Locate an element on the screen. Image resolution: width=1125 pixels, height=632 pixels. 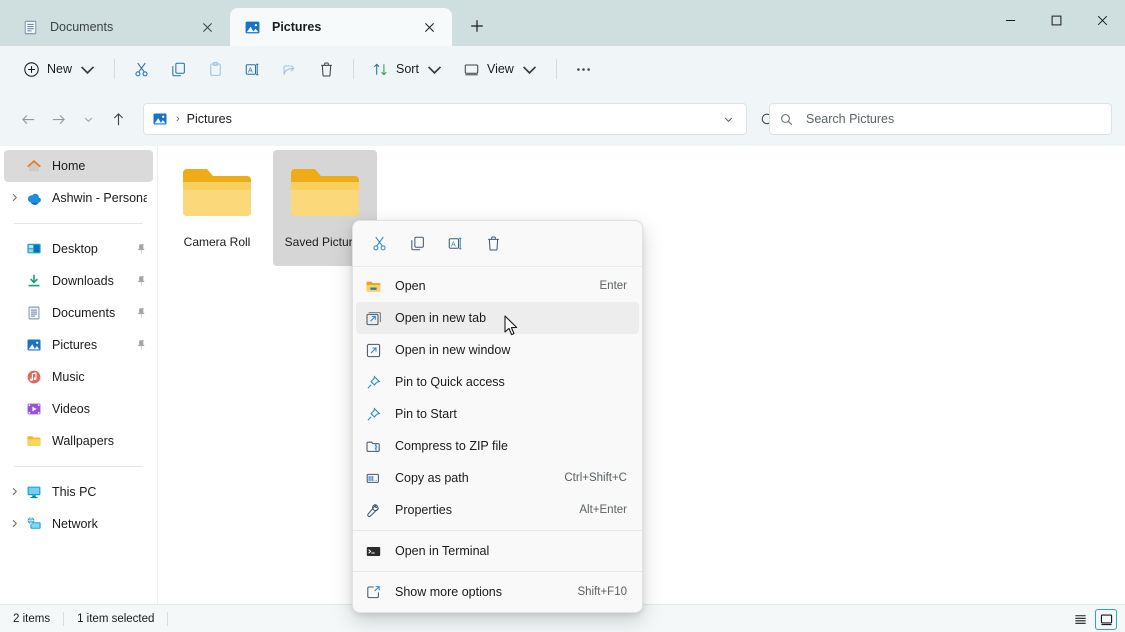
share-button is located at coordinates (289, 69).